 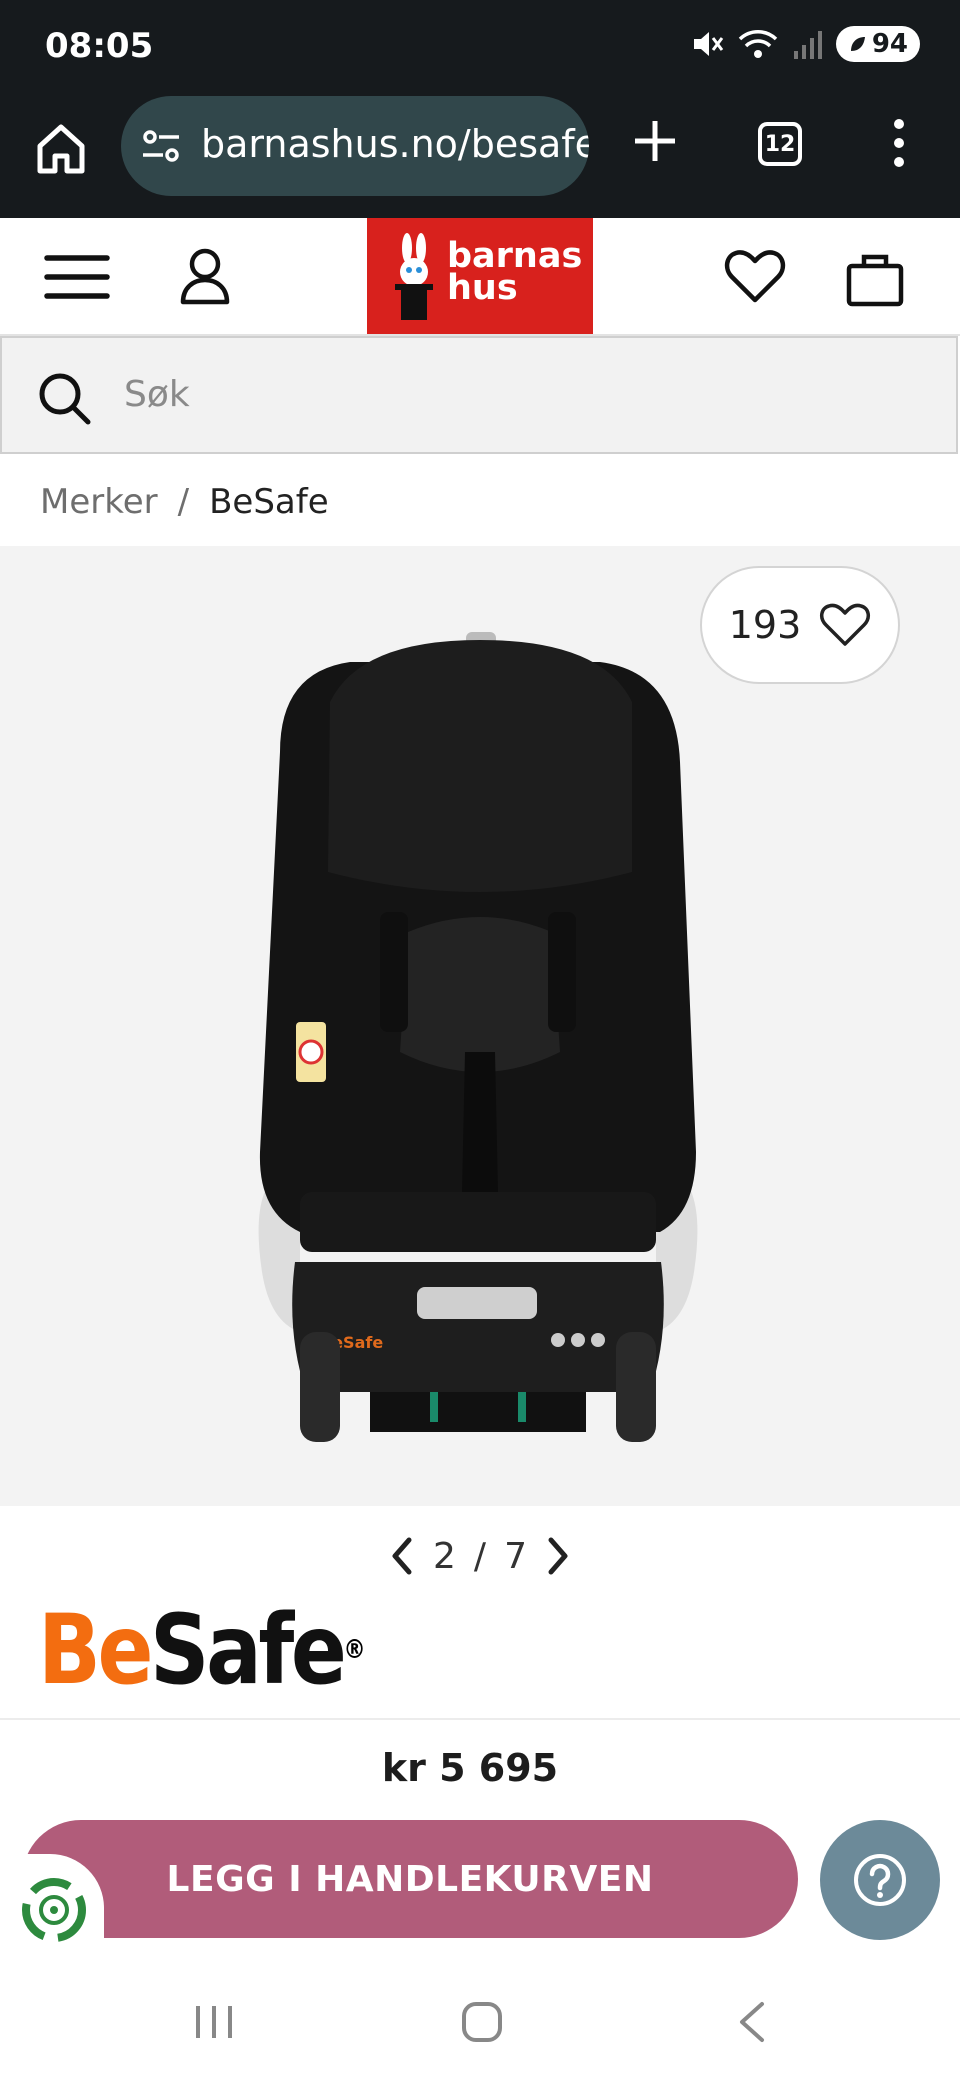 I want to click on add-to-cart-label: LEGG I HANDLEKURVEN, so click(x=410, y=1879).